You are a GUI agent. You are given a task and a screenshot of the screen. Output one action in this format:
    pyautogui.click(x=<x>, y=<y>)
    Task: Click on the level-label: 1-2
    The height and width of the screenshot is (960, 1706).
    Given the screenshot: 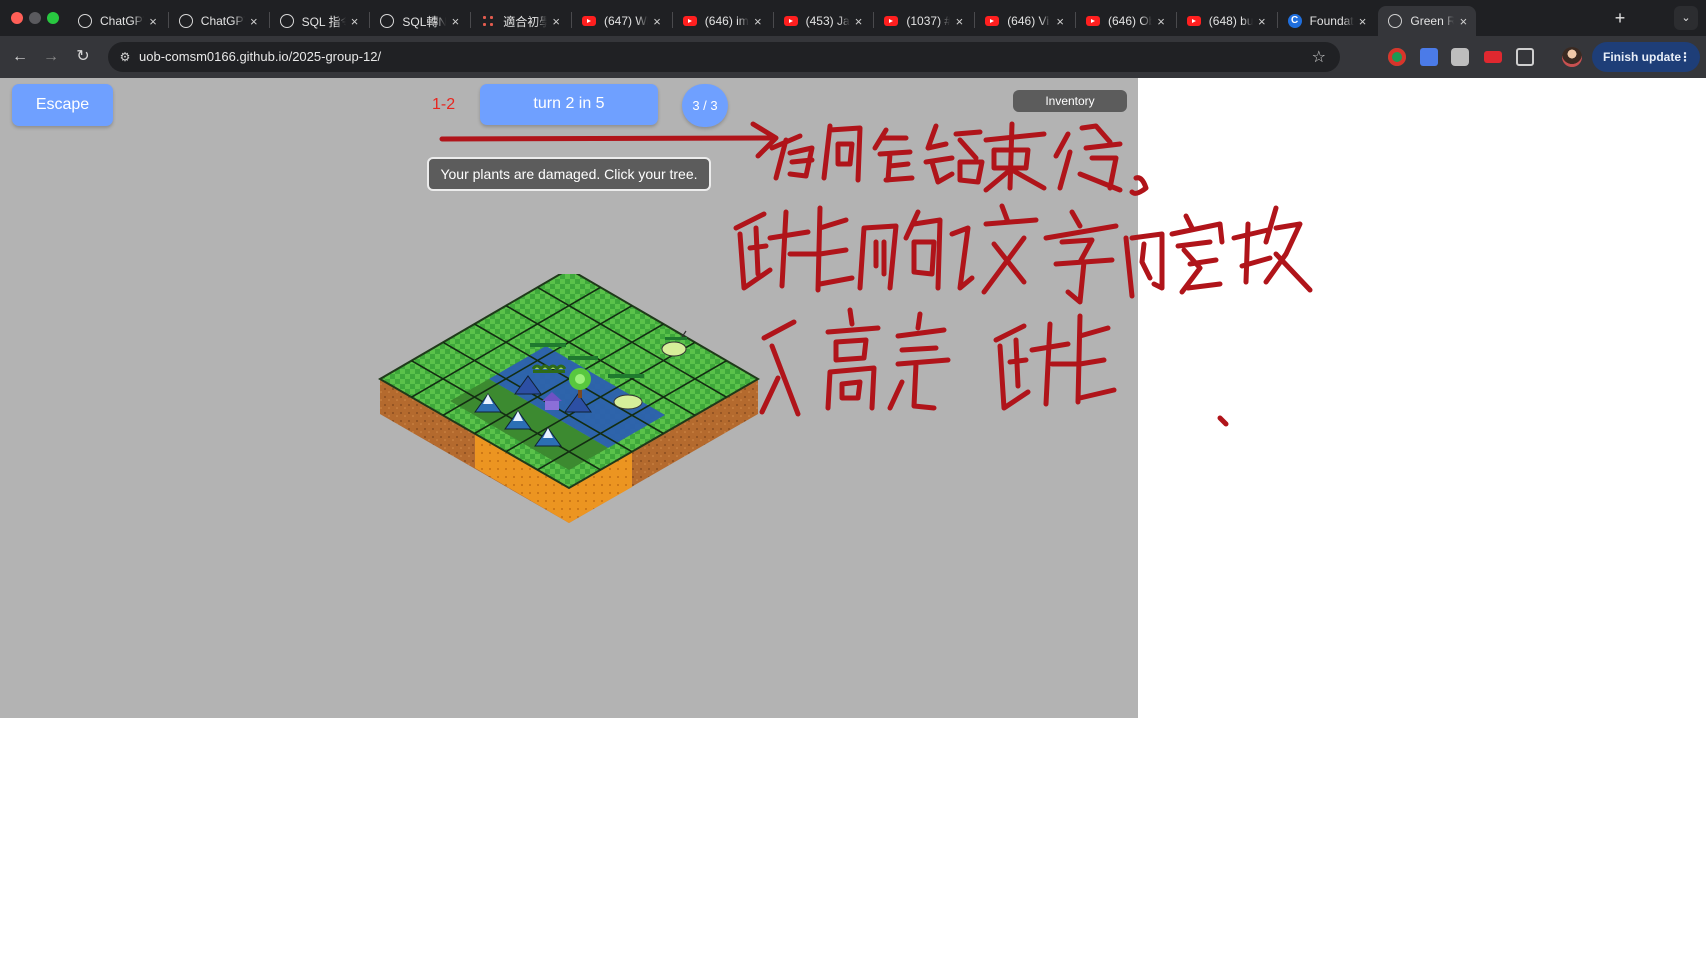 What is the action you would take?
    pyautogui.click(x=444, y=104)
    